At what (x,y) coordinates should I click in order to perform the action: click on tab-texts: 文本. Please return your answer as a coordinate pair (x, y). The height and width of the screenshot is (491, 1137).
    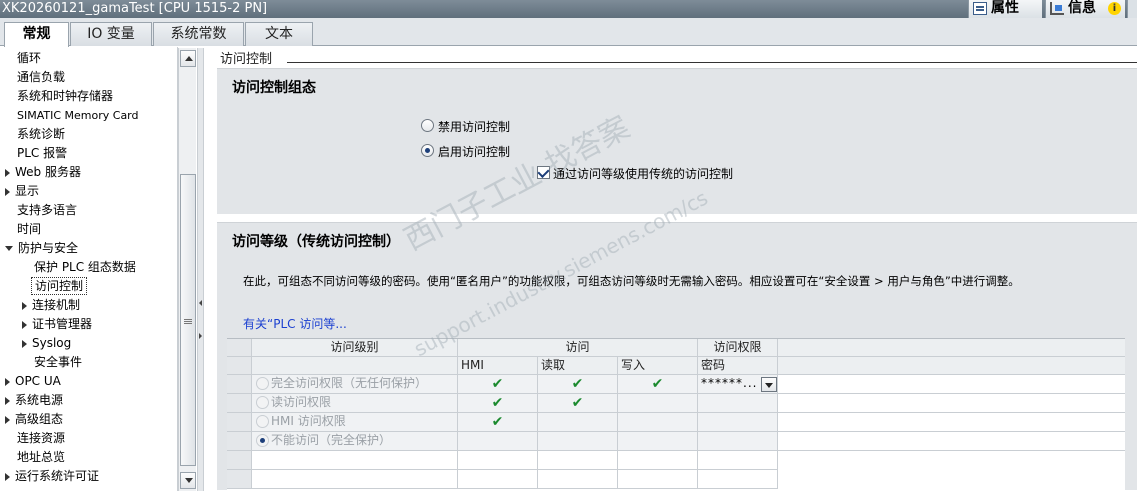
    Looking at the image, I should click on (279, 34).